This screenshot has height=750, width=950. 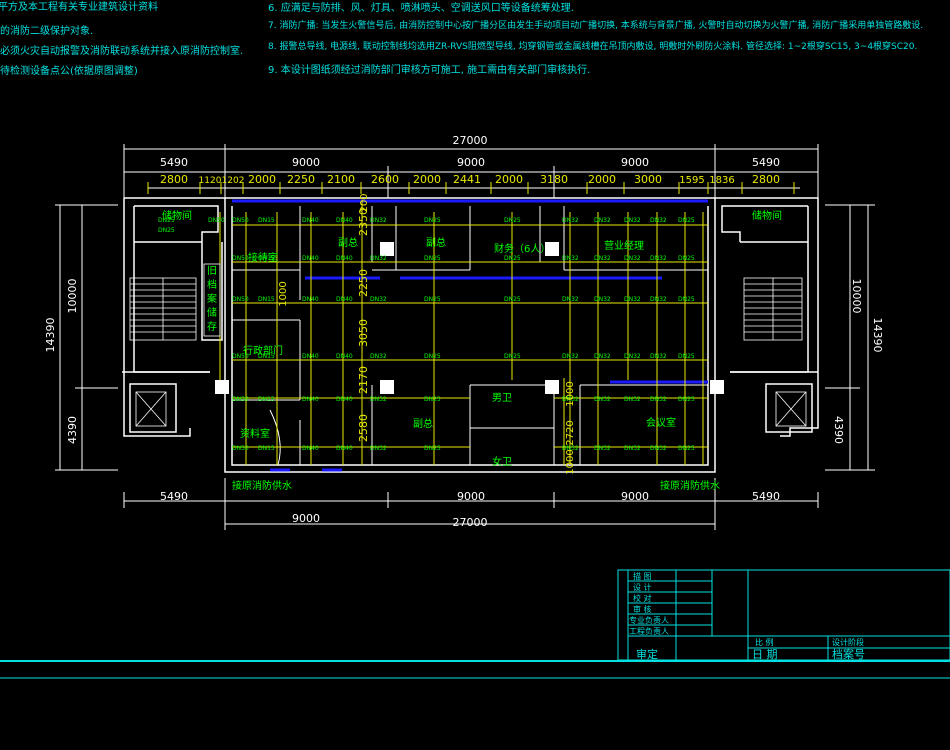 What do you see at coordinates (522, 248) in the screenshot?
I see `room-finance: 财务（6人）` at bounding box center [522, 248].